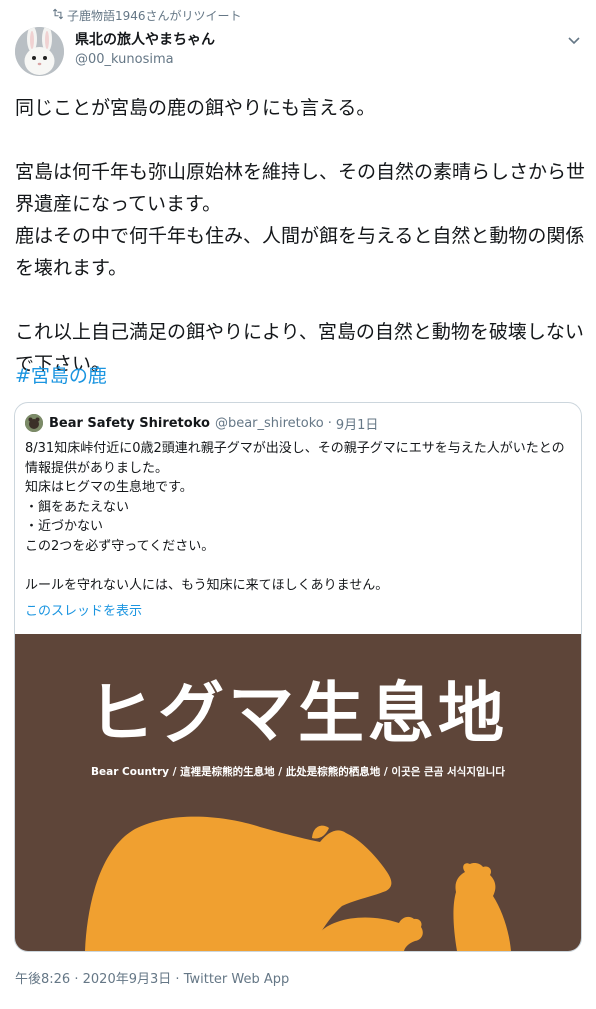  Describe the element at coordinates (145, 50) in the screenshot. I see `author-block: 県北の旅人やまちゃん @00_kunosima` at that location.